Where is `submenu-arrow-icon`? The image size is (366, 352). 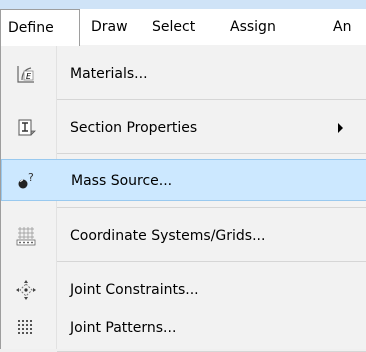 submenu-arrow-icon is located at coordinates (340, 128).